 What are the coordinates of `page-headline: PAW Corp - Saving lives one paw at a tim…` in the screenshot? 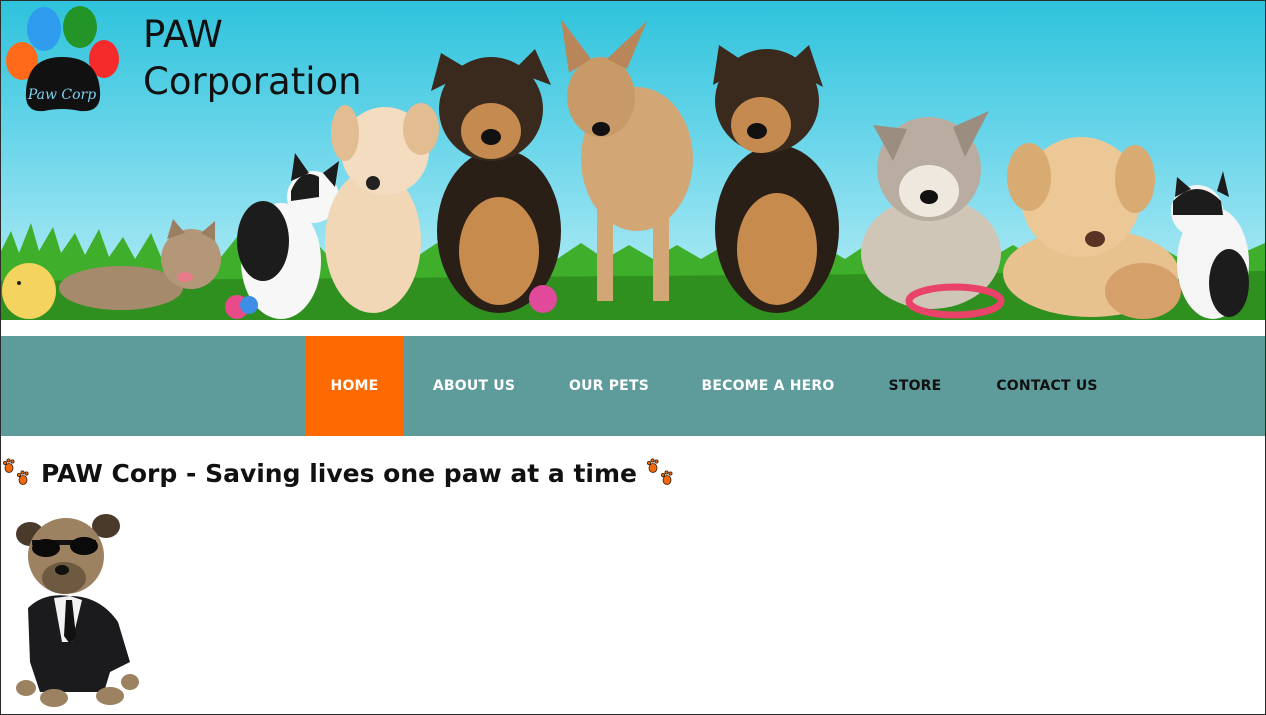 It's located at (339, 473).